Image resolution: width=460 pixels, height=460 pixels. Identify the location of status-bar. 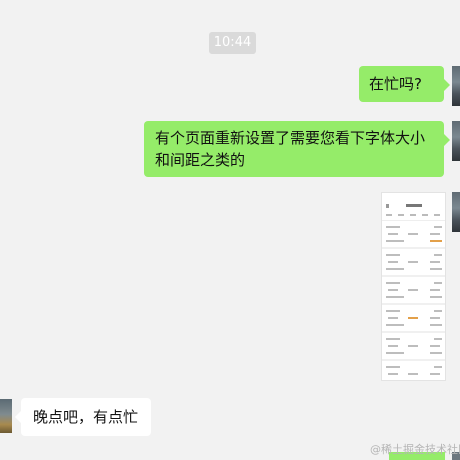
(413, 196).